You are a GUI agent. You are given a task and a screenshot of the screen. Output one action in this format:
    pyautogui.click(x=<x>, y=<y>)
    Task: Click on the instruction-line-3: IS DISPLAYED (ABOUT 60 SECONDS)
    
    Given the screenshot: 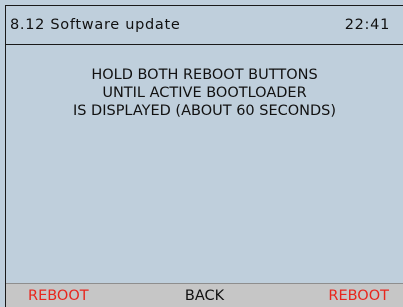 What is the action you would take?
    pyautogui.click(x=204, y=111)
    